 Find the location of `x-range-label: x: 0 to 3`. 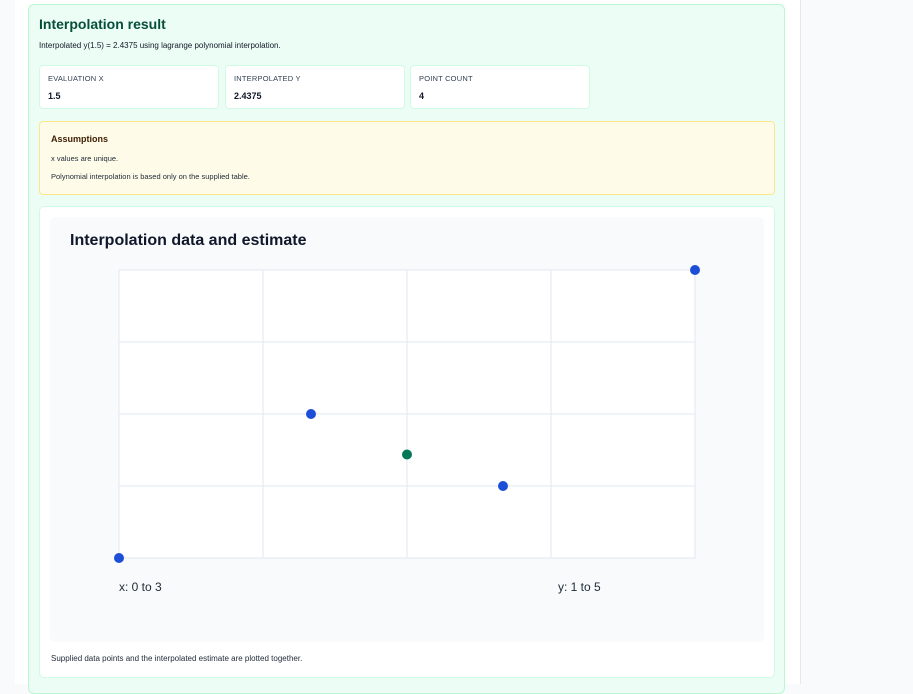

x-range-label: x: 0 to 3 is located at coordinates (140, 587).